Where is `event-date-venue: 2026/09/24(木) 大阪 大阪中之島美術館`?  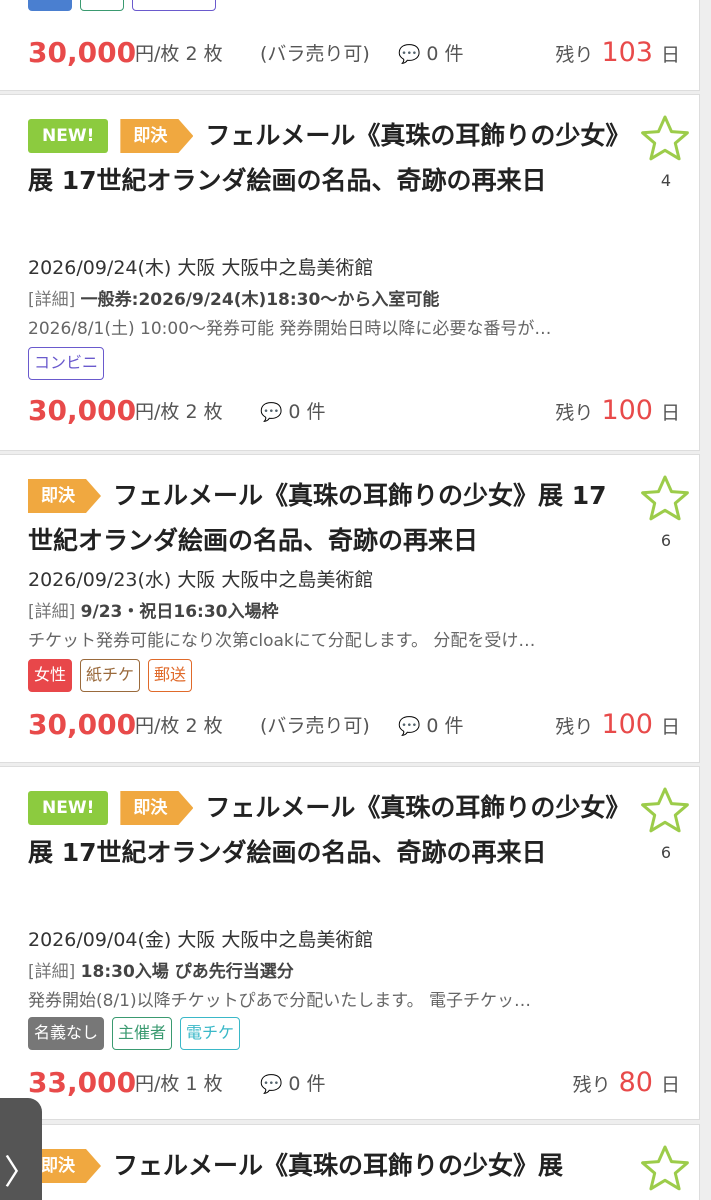
event-date-venue: 2026/09/24(木) 大阪 大阪中之島美術館 is located at coordinates (201, 268).